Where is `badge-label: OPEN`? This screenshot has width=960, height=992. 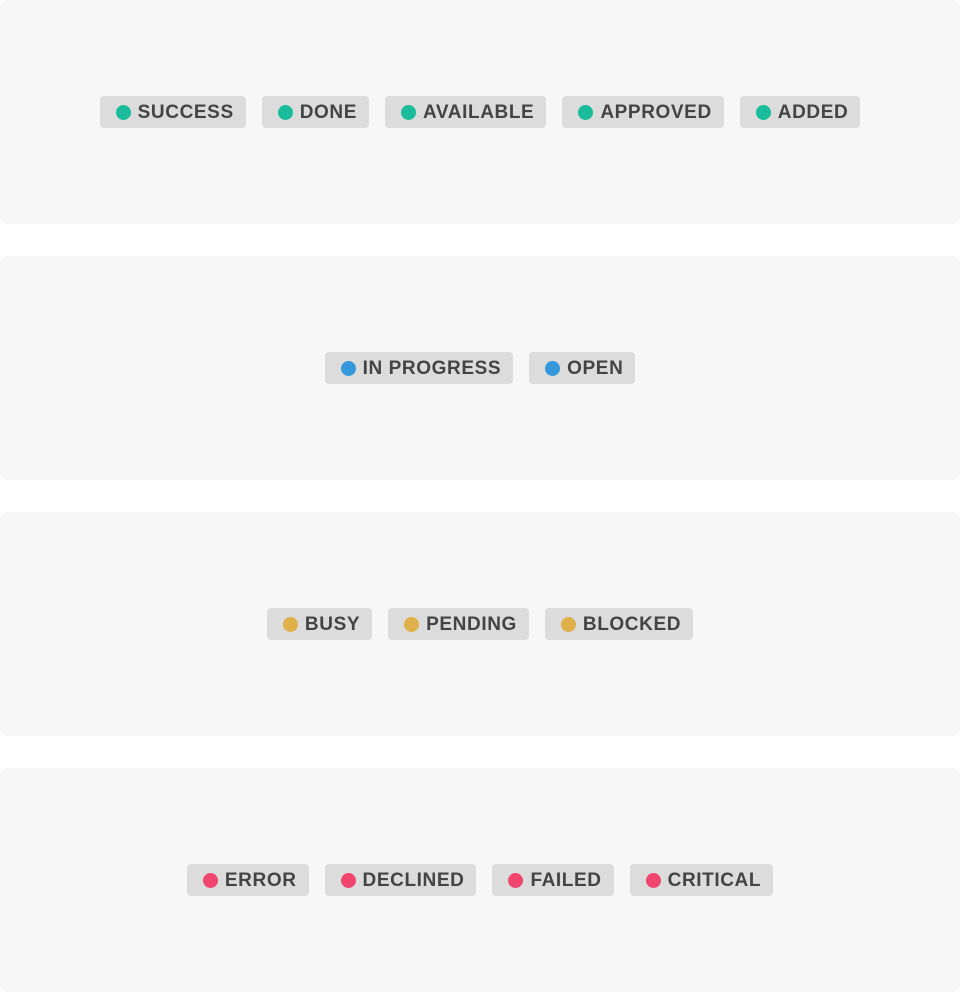
badge-label: OPEN is located at coordinates (595, 368).